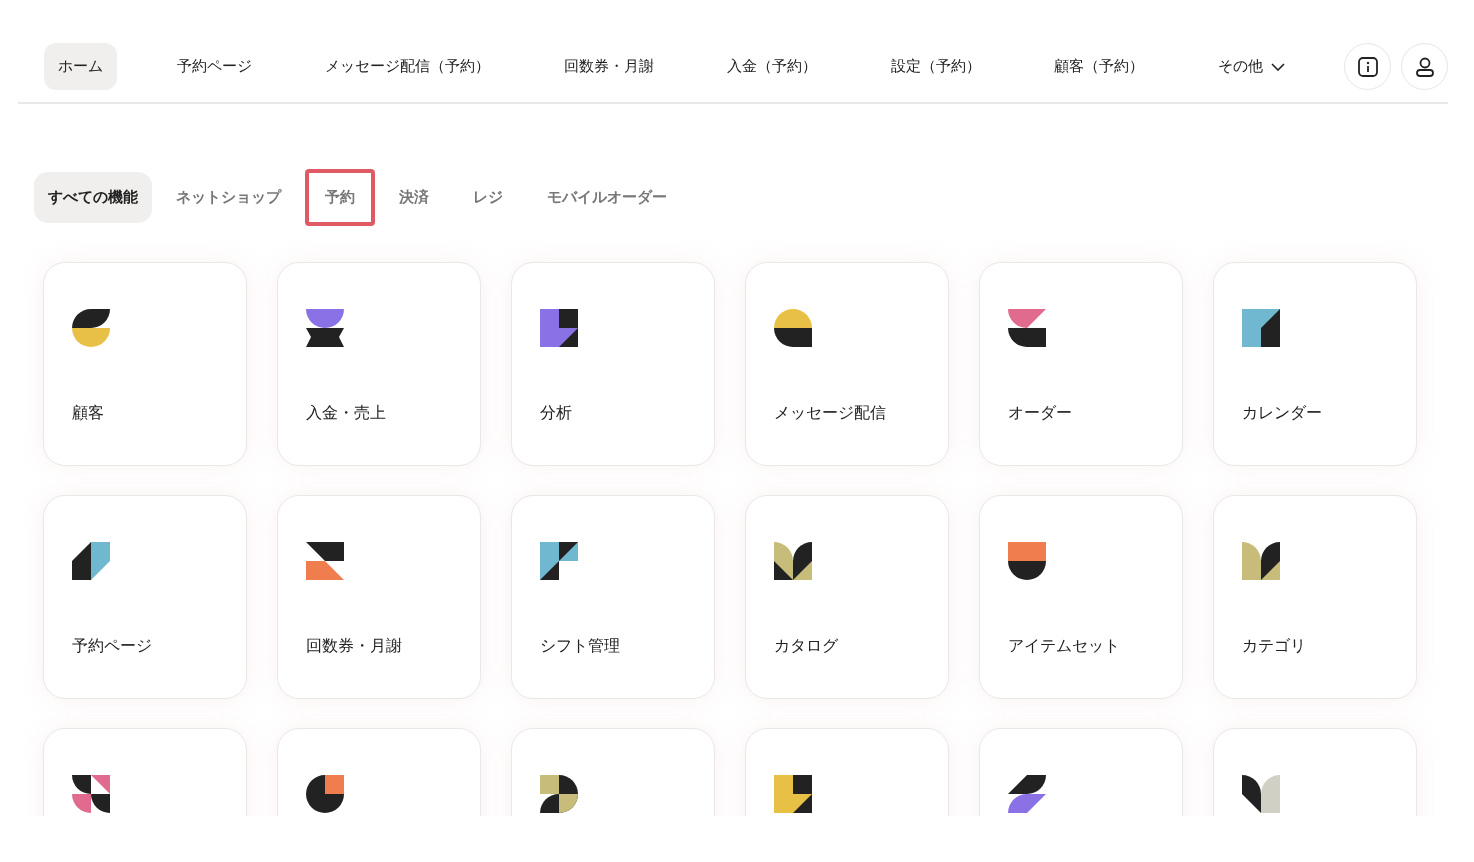  I want to click on feature-card: カテゴリ, so click(1315, 597).